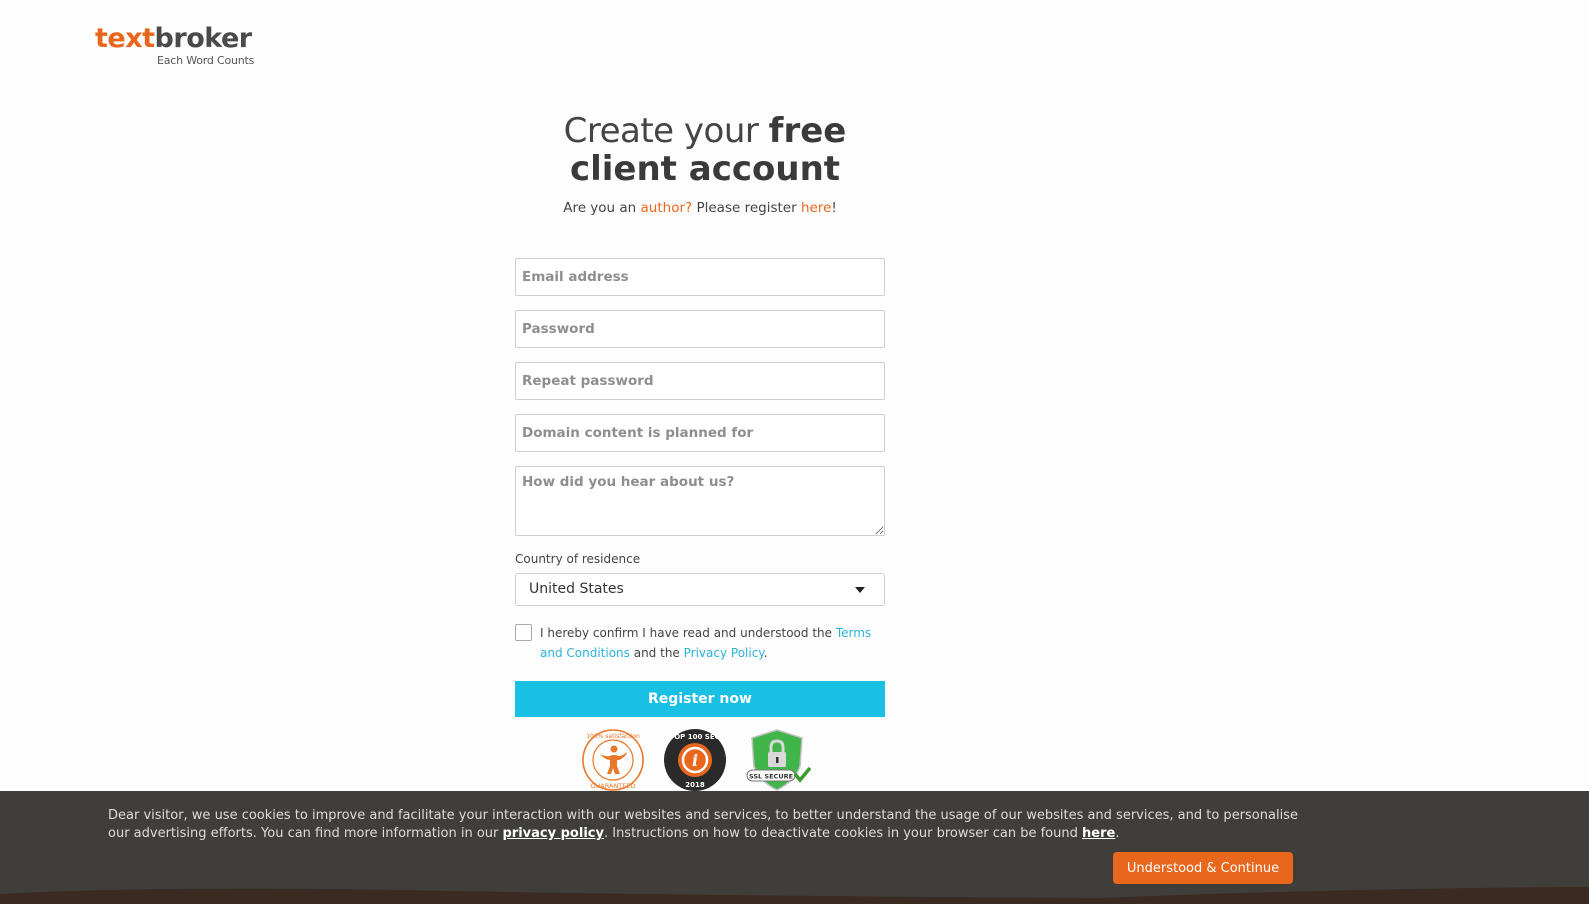  What do you see at coordinates (794, 895) in the screenshot?
I see `footer-decoration` at bounding box center [794, 895].